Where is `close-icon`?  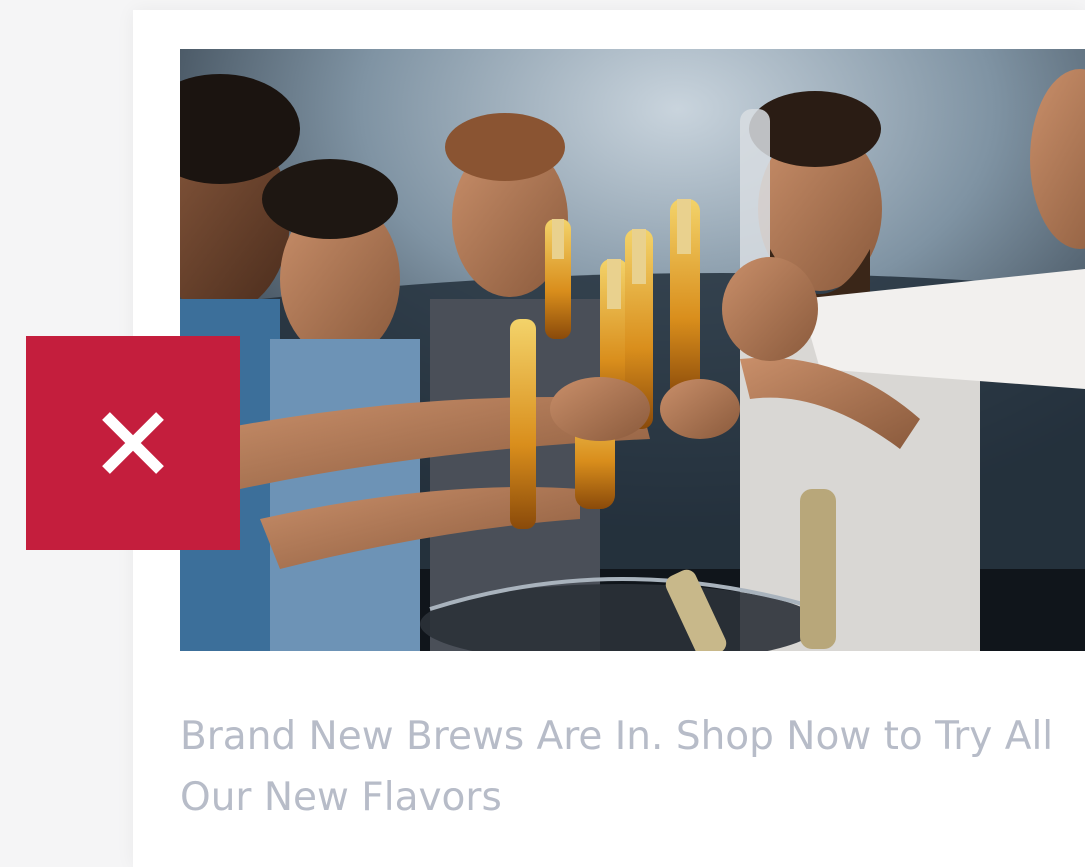 close-icon is located at coordinates (133, 443).